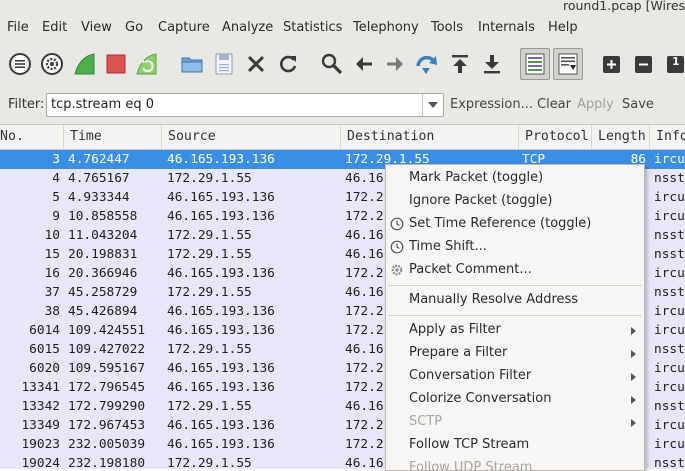 The width and height of the screenshot is (685, 471). I want to click on cell-time: 4.765167, so click(99, 178).